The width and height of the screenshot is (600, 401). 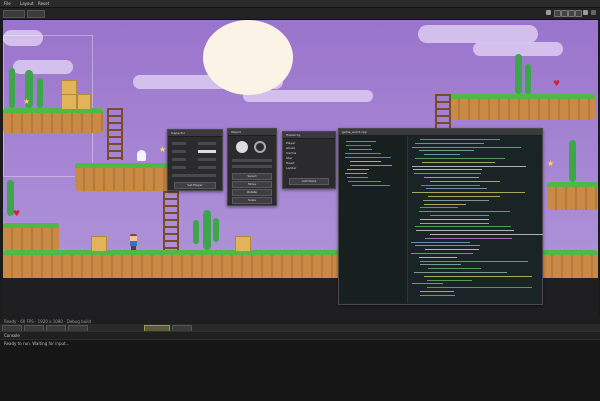 I want to click on inspector-panel: Inspector Set Player, so click(x=195, y=160).